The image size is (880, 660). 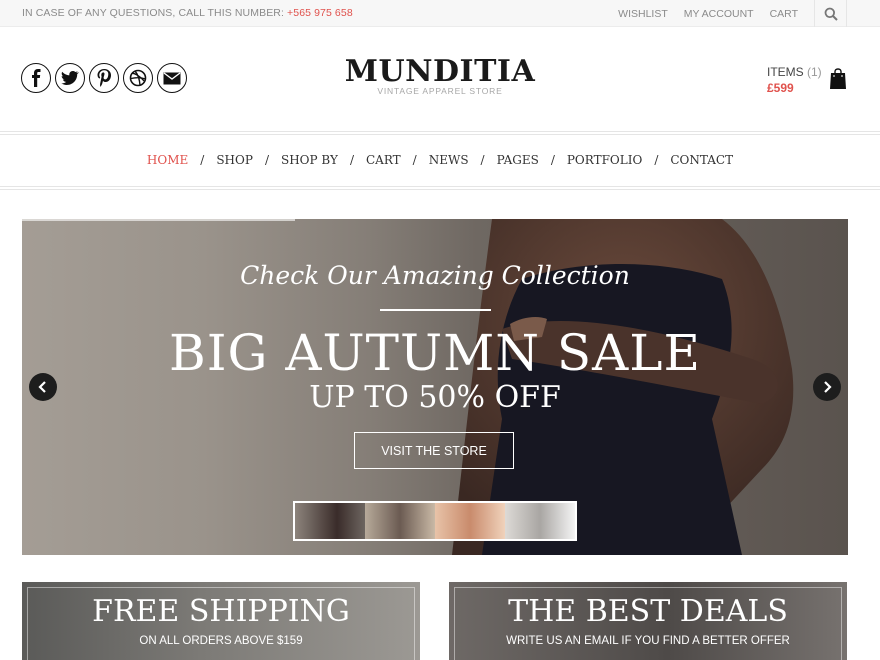 What do you see at coordinates (221, 611) in the screenshot?
I see `banner-title: FREE SHIPPING` at bounding box center [221, 611].